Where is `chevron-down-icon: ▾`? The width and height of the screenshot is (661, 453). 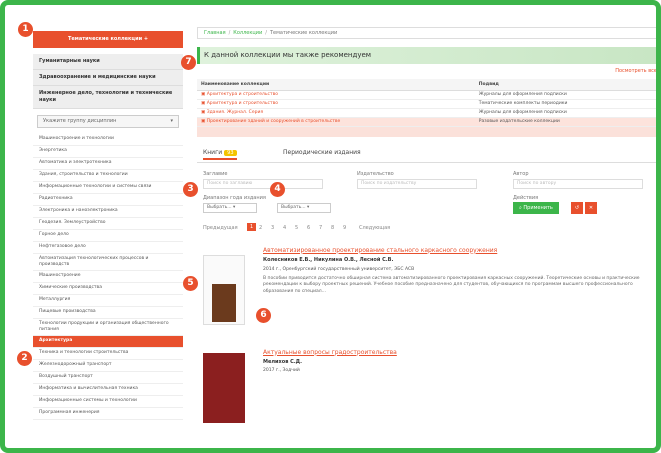 chevron-down-icon: ▾ is located at coordinates (171, 121).